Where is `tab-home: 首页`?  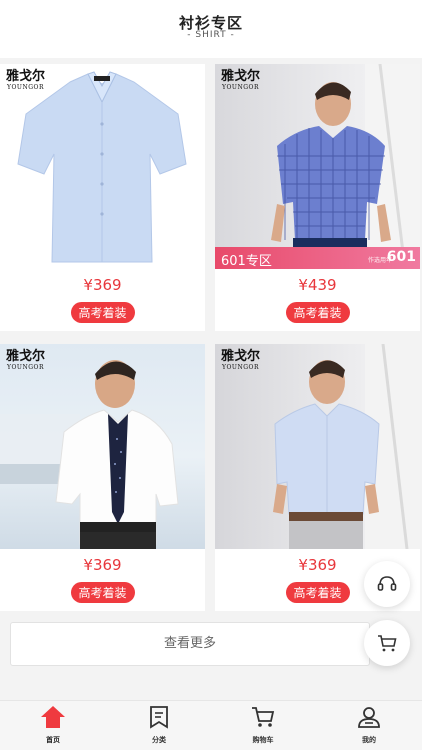
tab-home: 首页 is located at coordinates (53, 725).